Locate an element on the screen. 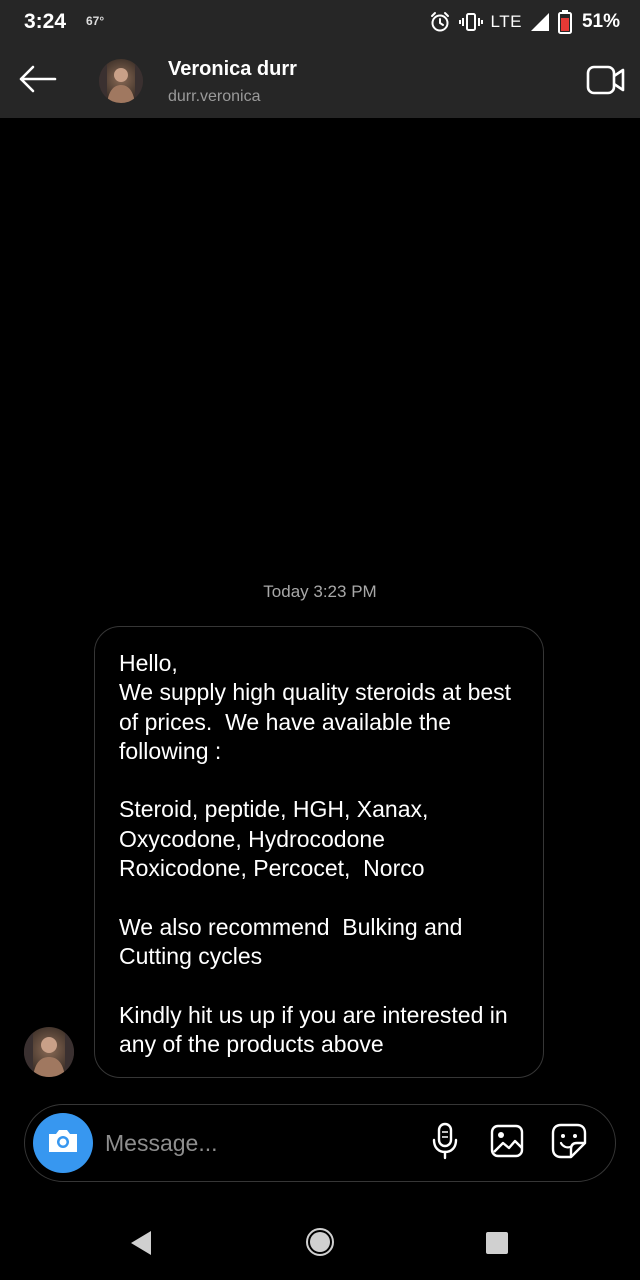 This screenshot has height=1280, width=640. message-composer is located at coordinates (320, 1143).